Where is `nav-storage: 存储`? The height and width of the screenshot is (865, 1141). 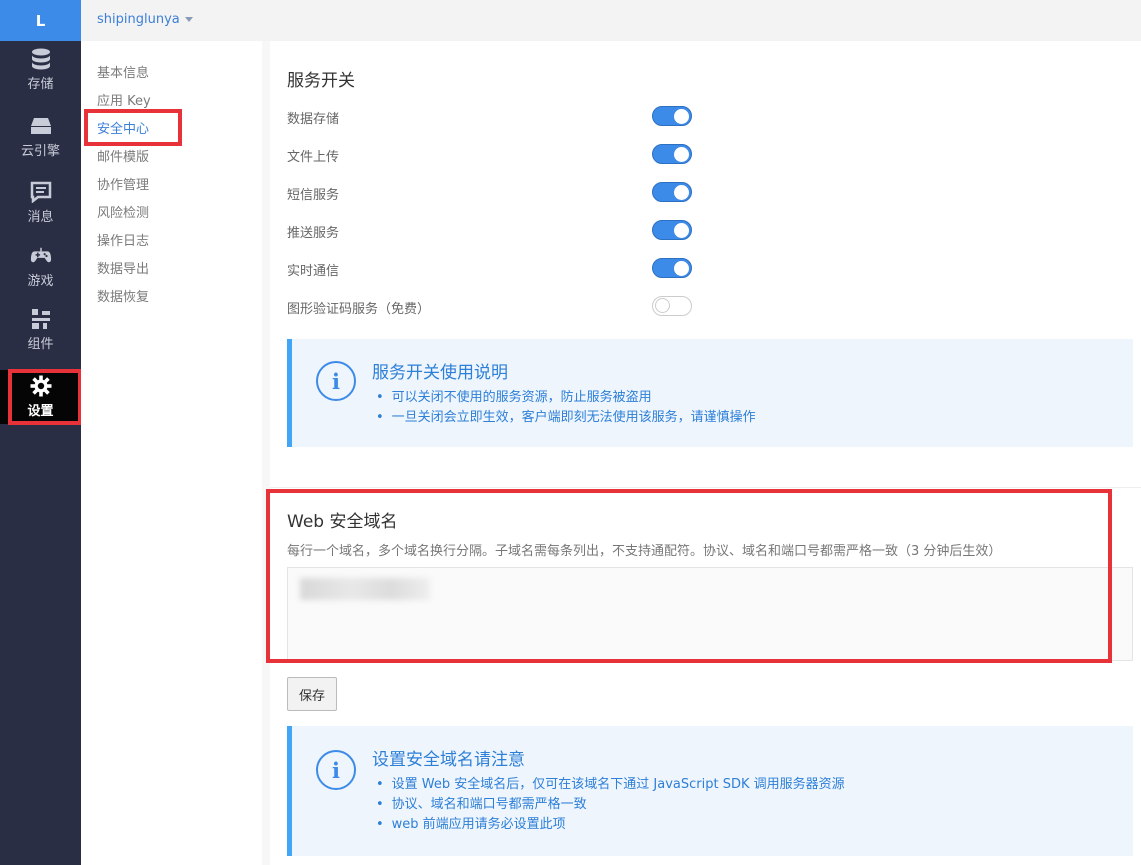 nav-storage: 存储 is located at coordinates (40, 70).